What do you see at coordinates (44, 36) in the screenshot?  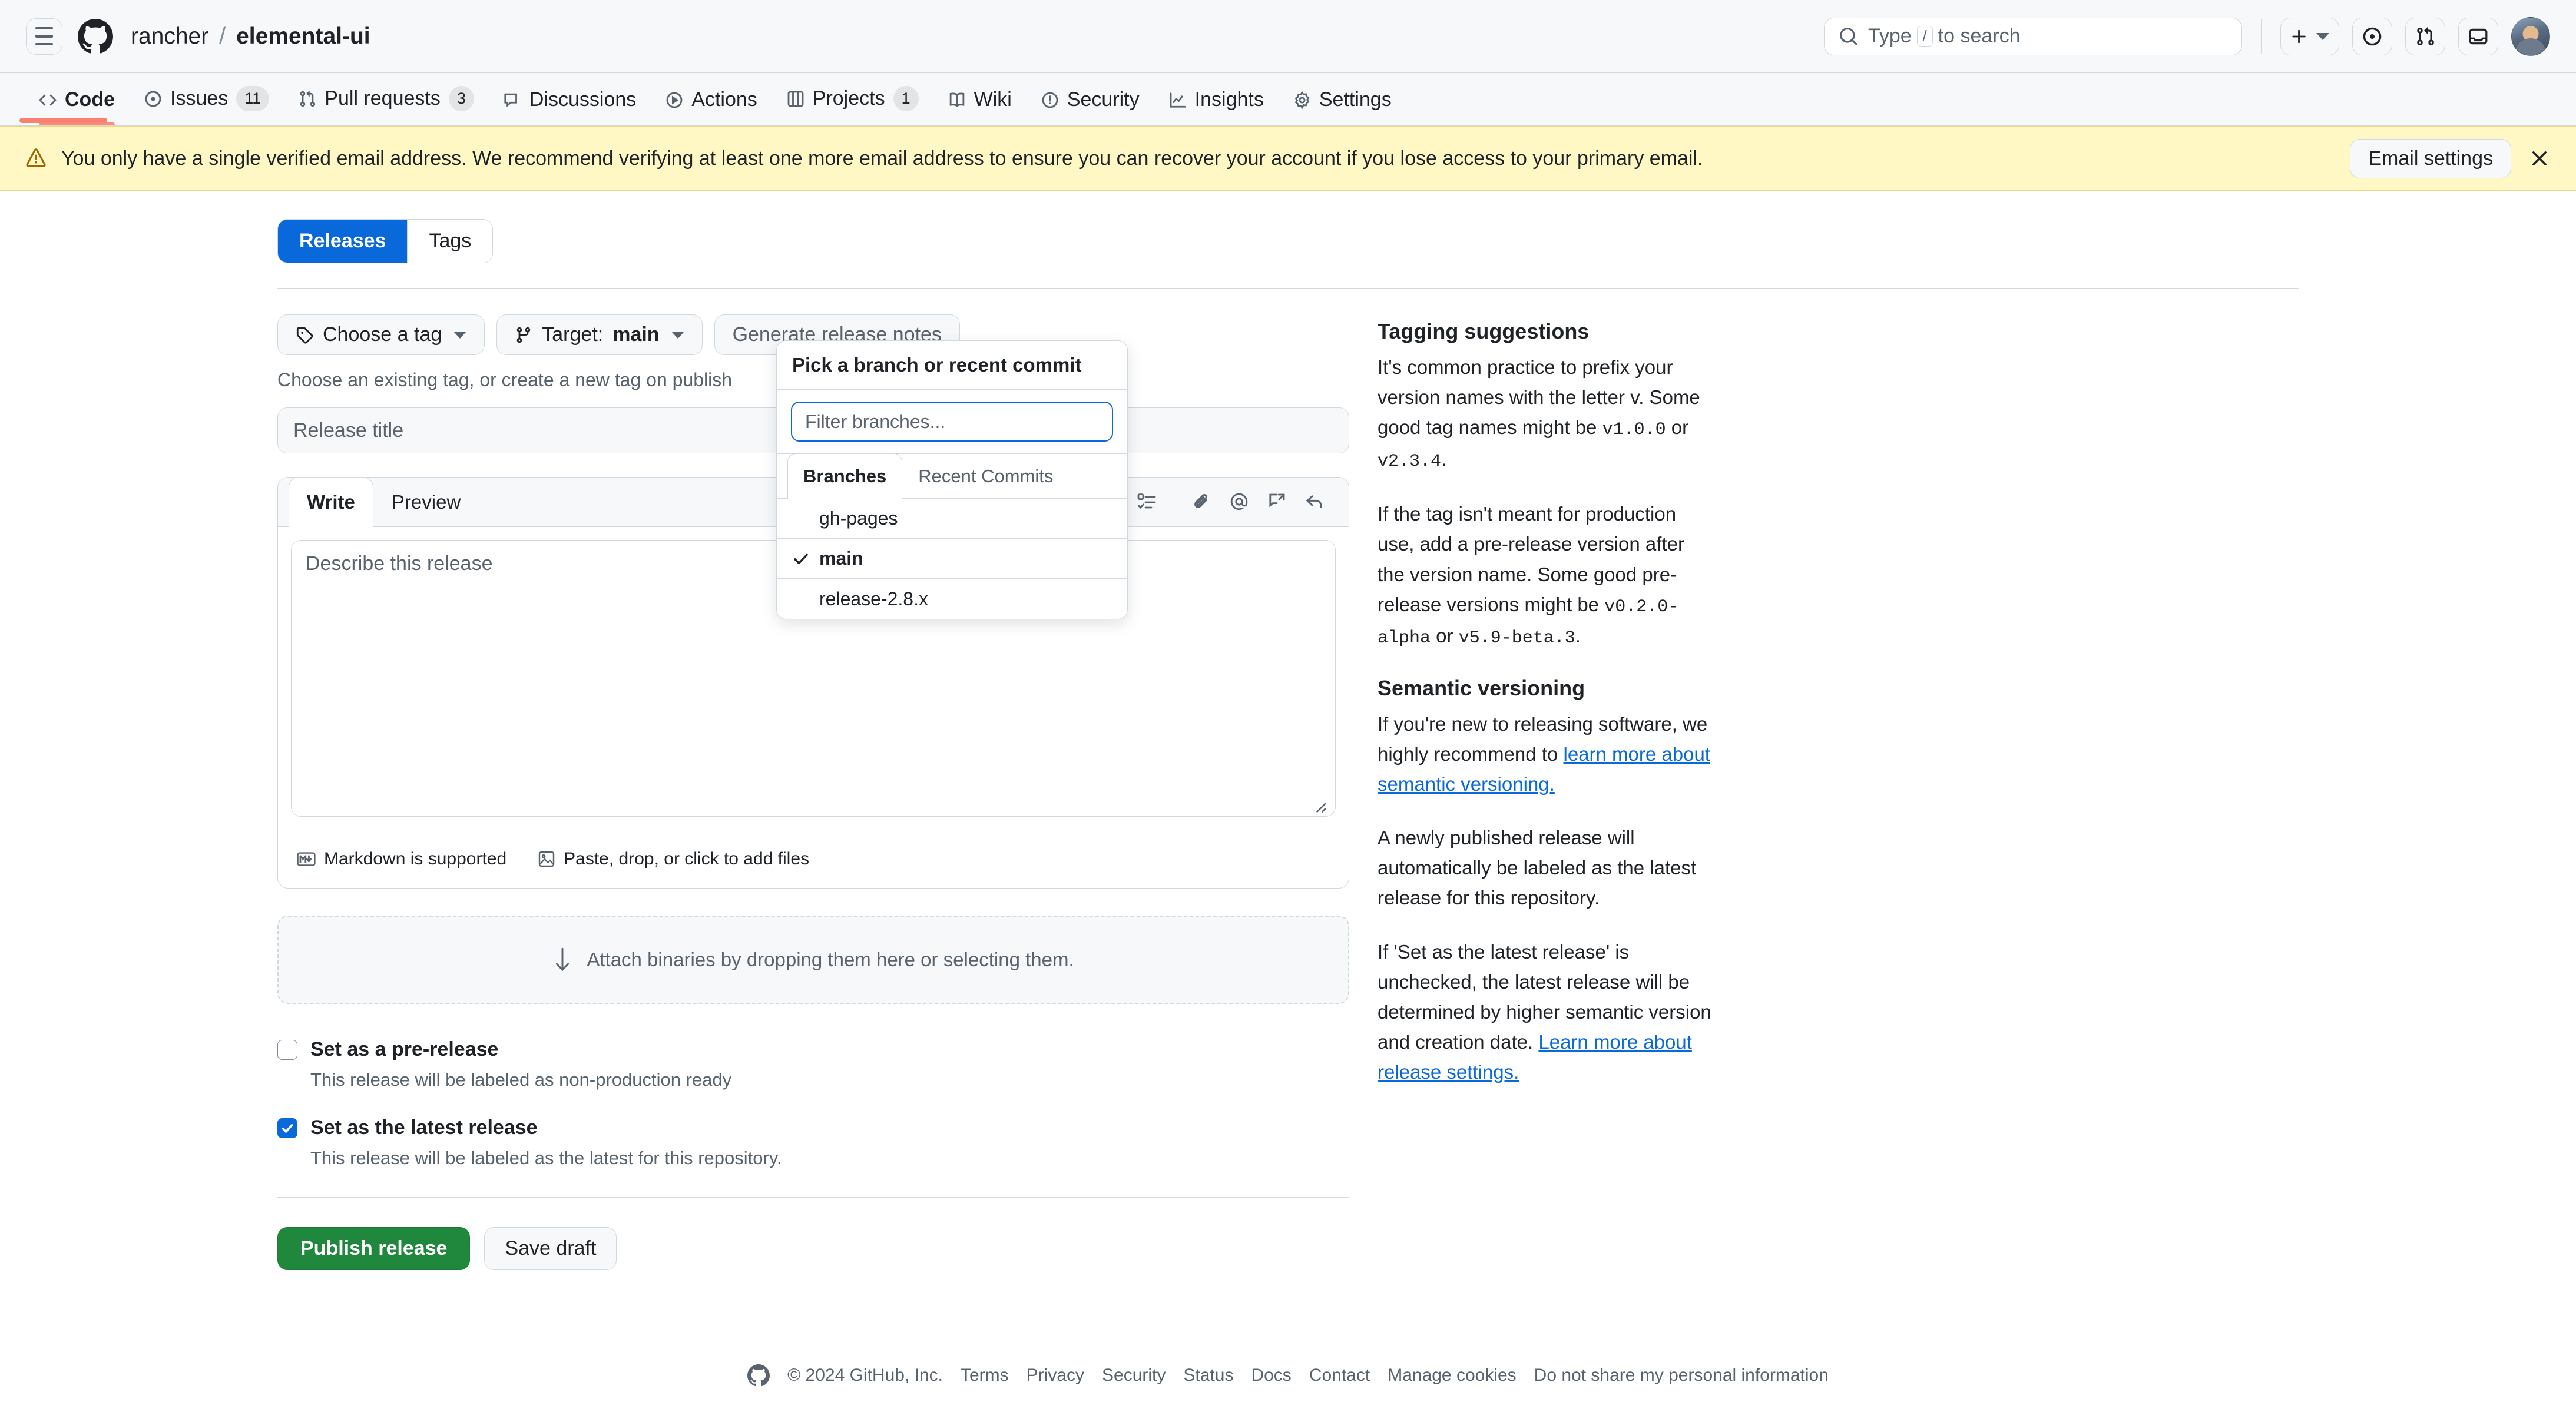 I see `hamburger-menu-icon` at bounding box center [44, 36].